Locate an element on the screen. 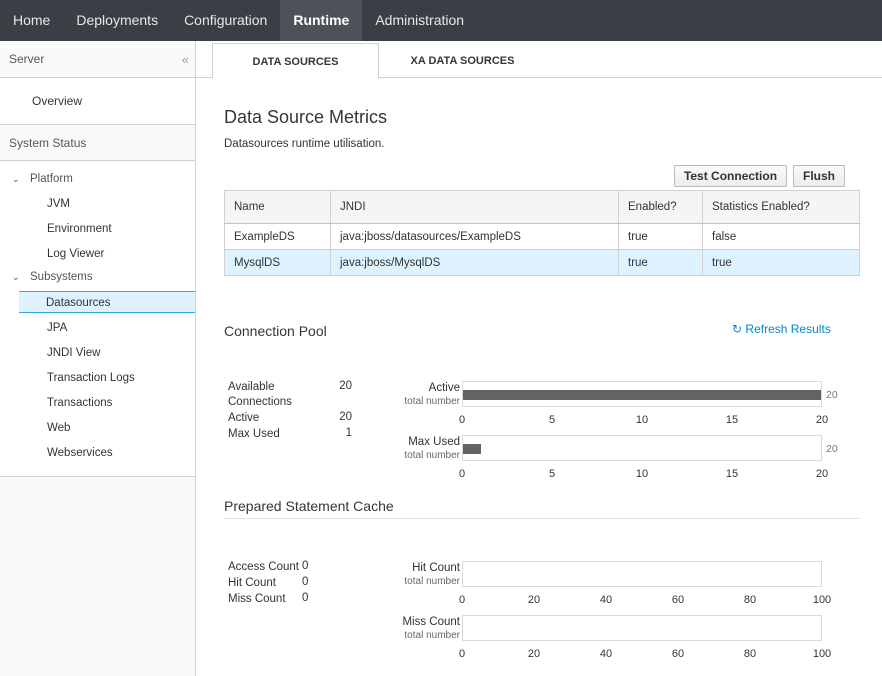  column-header-jndi: JNDI is located at coordinates (474, 207).